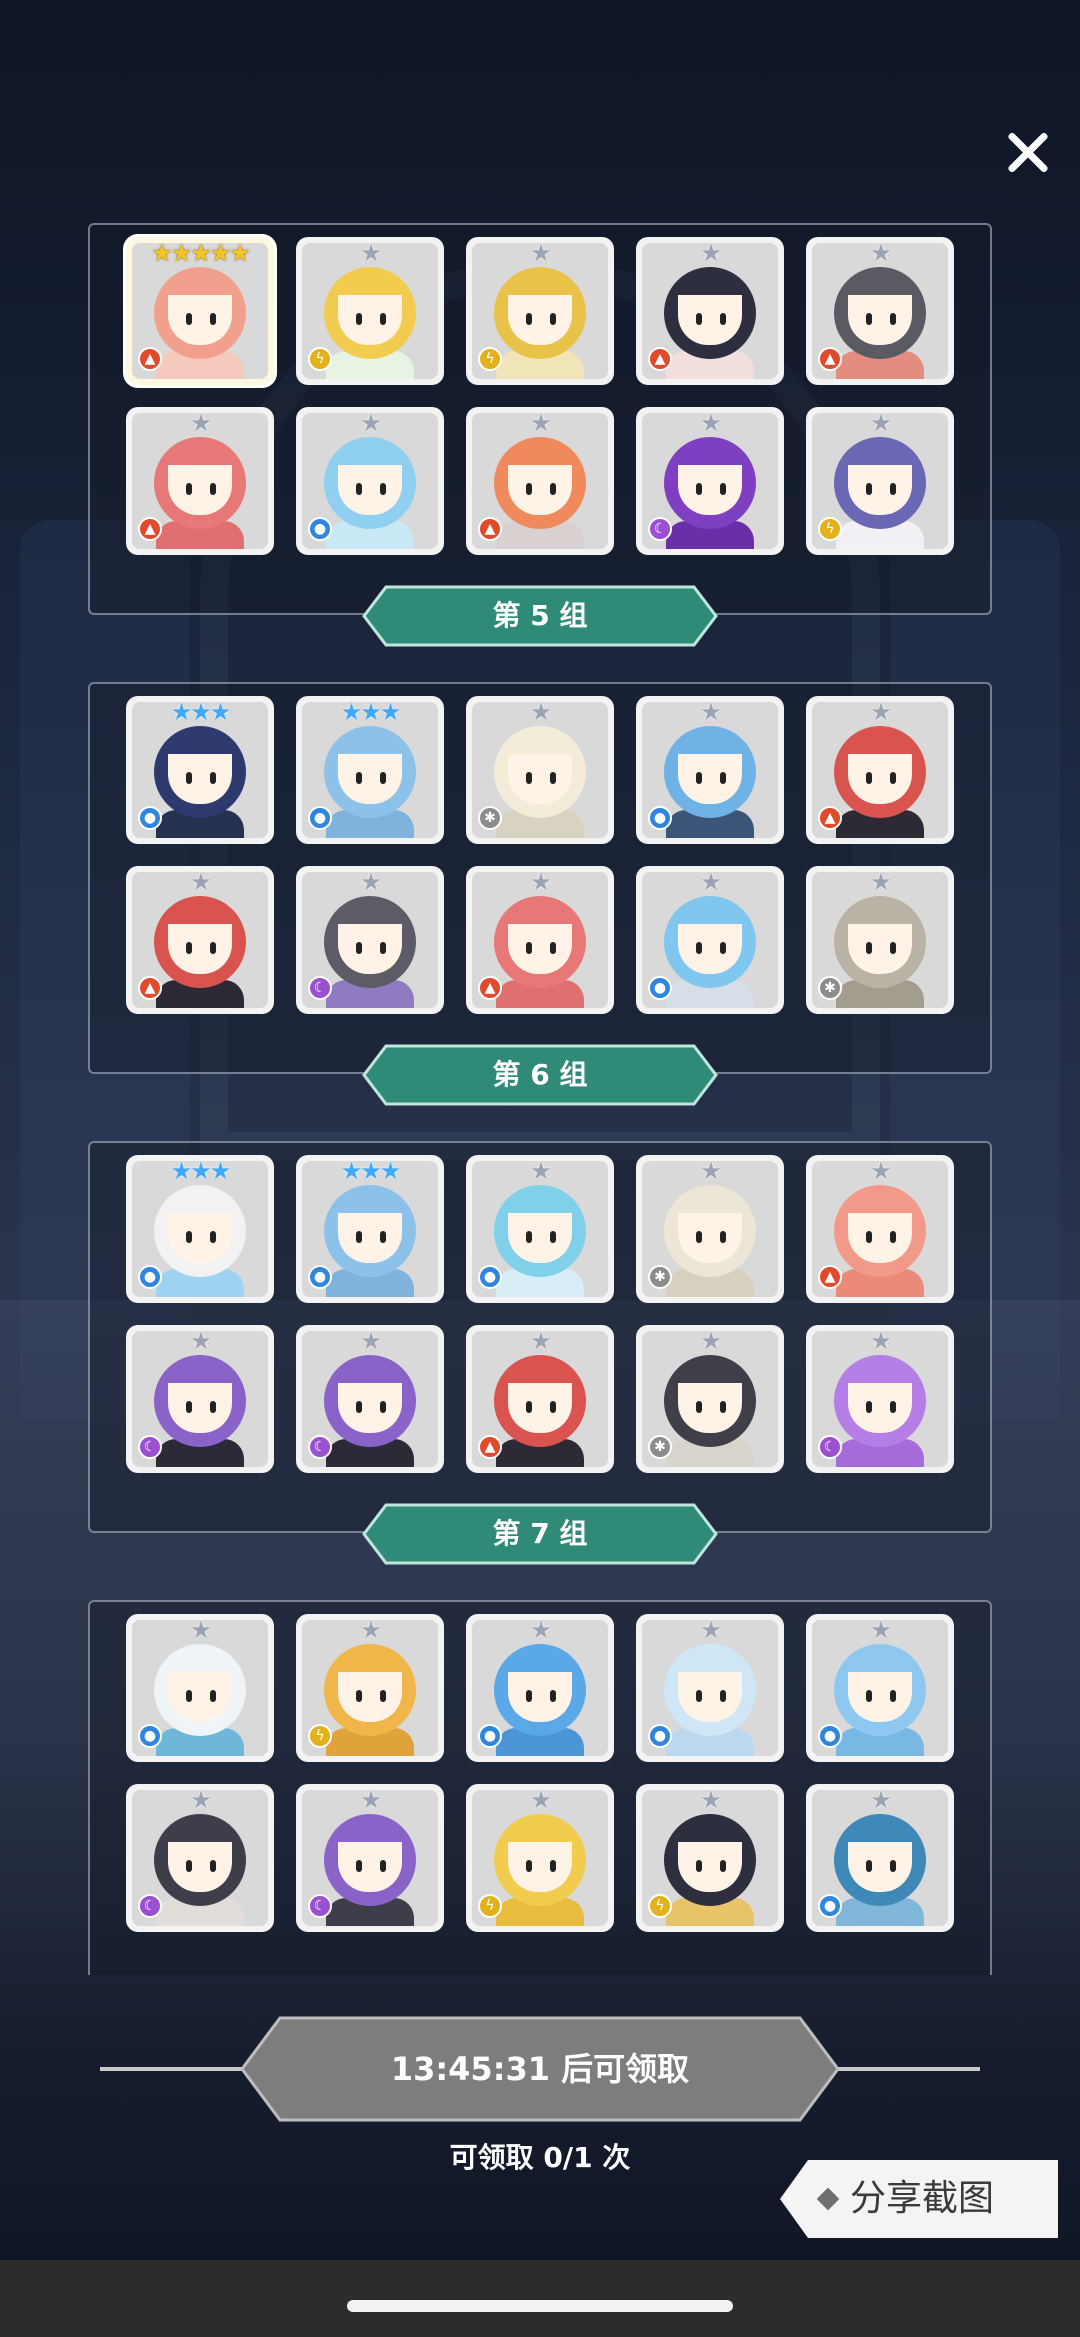  I want to click on group-banner-label: 第 7 组, so click(540, 1533).